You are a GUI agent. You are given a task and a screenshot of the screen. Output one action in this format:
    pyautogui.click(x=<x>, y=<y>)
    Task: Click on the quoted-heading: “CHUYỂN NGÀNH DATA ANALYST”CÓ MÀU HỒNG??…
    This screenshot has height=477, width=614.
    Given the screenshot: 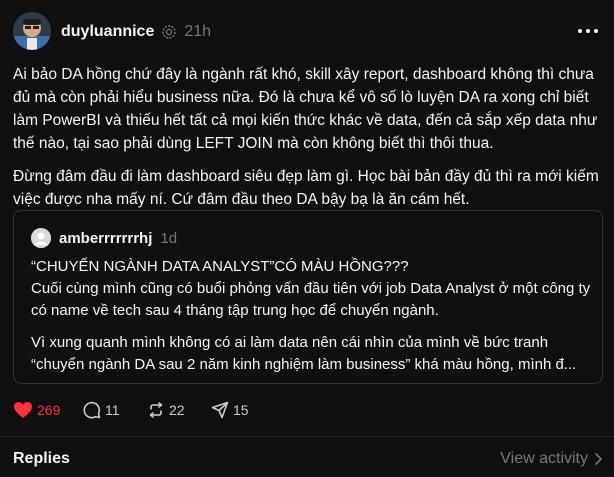 What is the action you would take?
    pyautogui.click(x=220, y=266)
    